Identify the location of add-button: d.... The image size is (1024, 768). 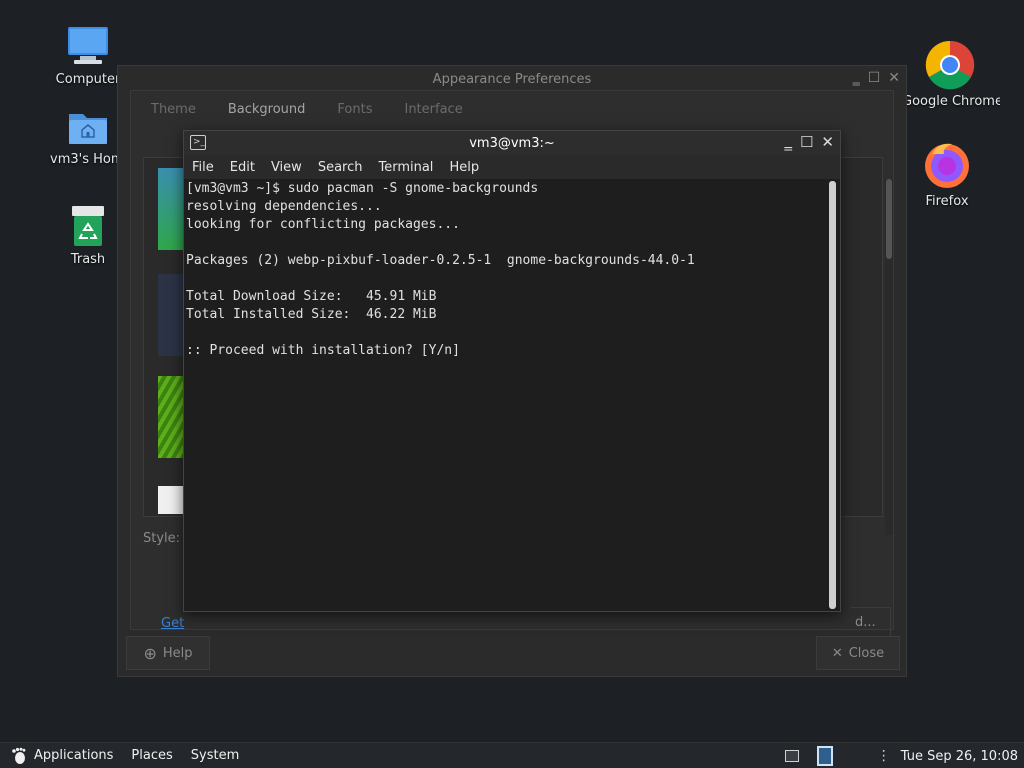
(871, 623).